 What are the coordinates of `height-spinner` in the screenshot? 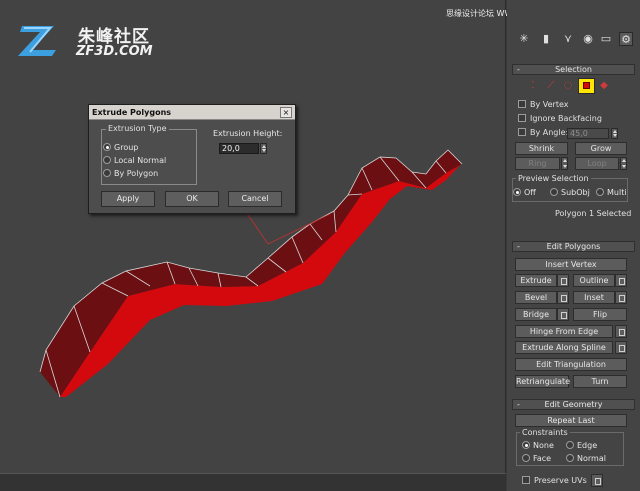 It's located at (263, 148).